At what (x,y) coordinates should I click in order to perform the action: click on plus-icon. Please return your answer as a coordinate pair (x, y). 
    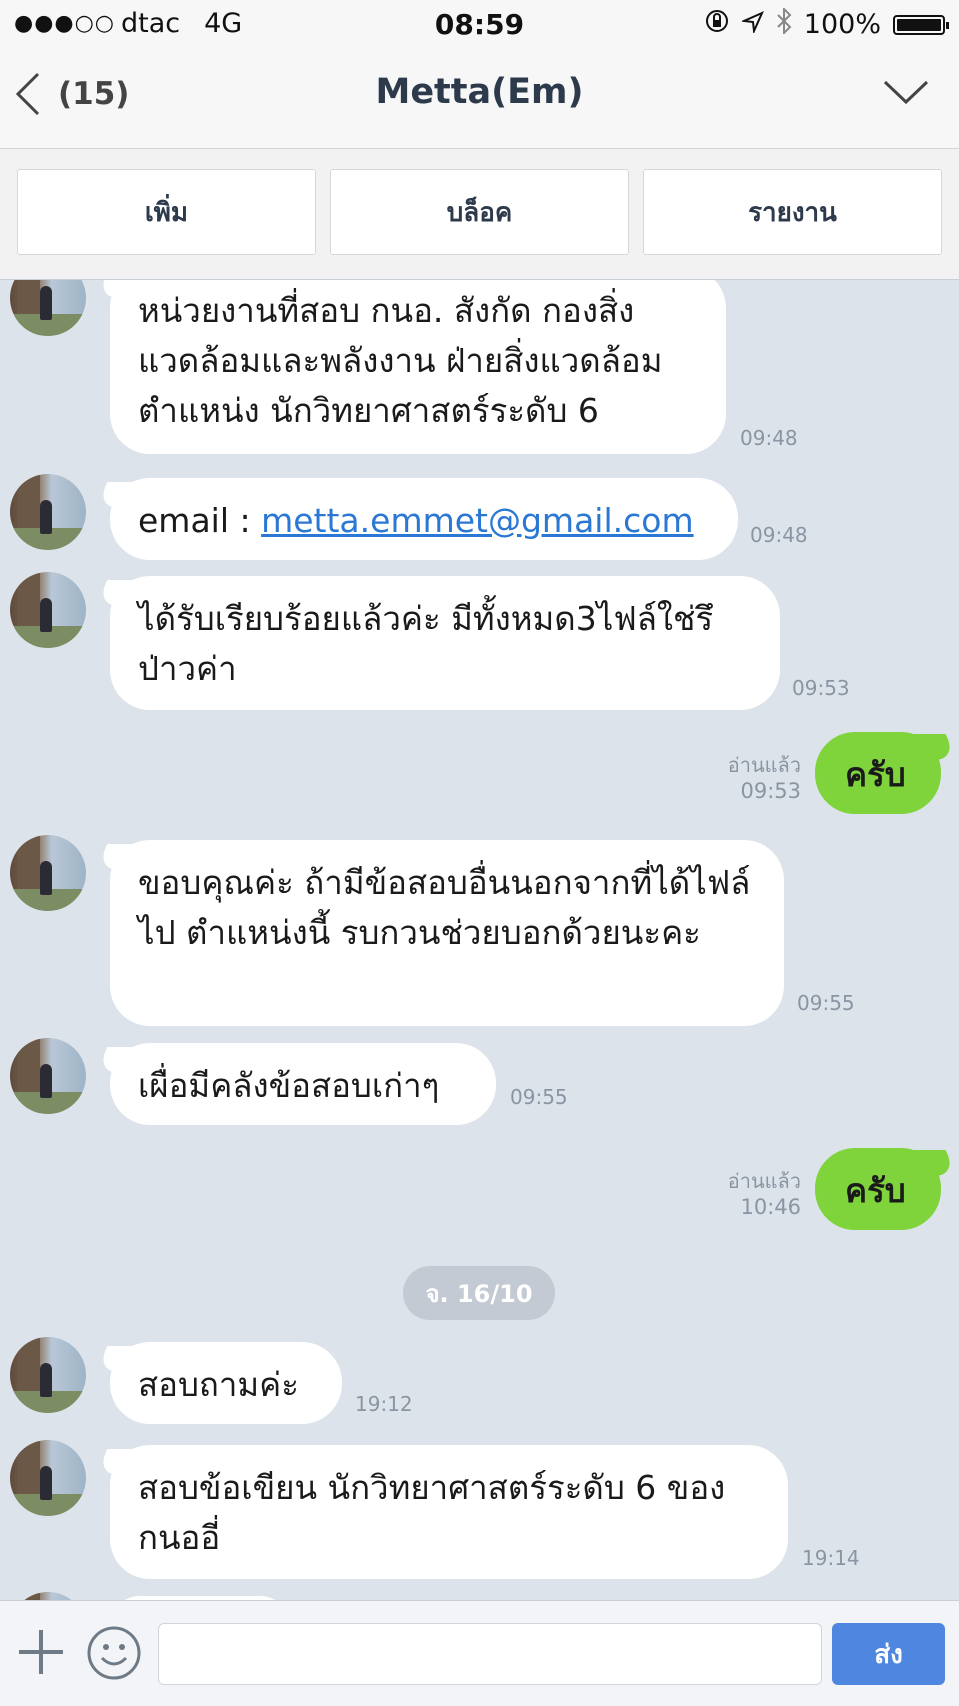
    Looking at the image, I should click on (41, 1654).